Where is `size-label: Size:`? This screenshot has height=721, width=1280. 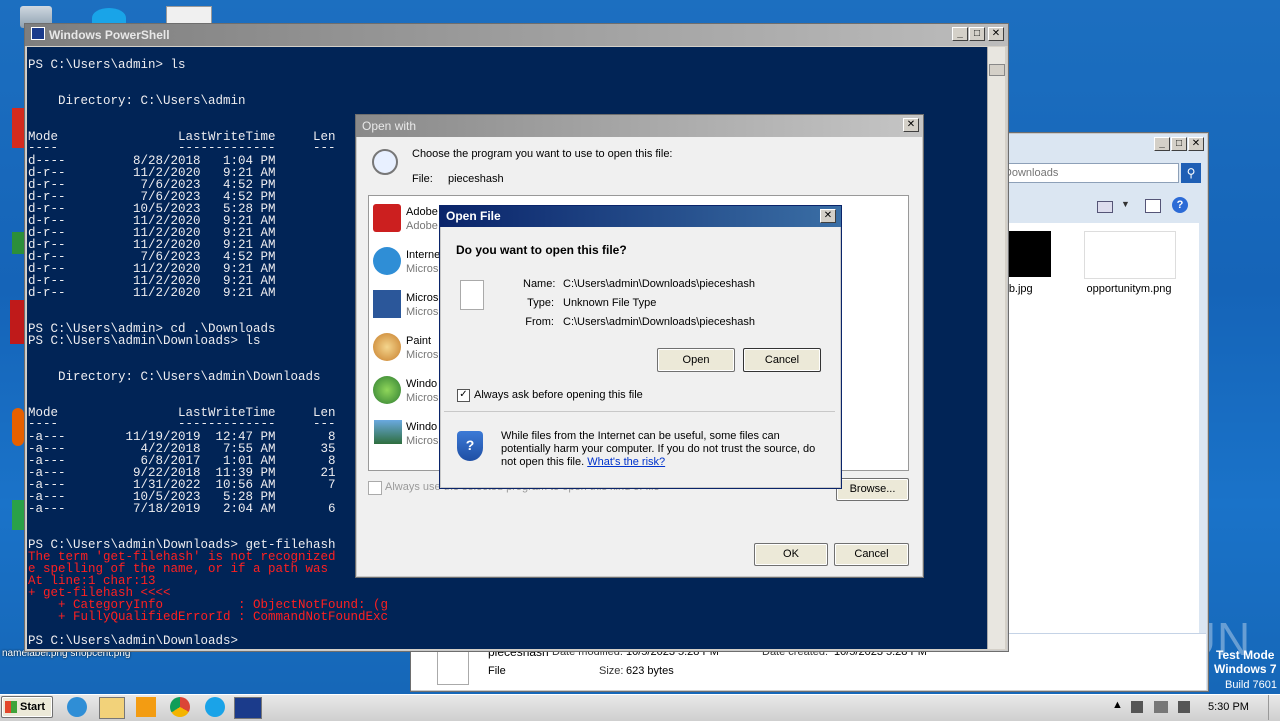 size-label: Size: is located at coordinates (611, 671).